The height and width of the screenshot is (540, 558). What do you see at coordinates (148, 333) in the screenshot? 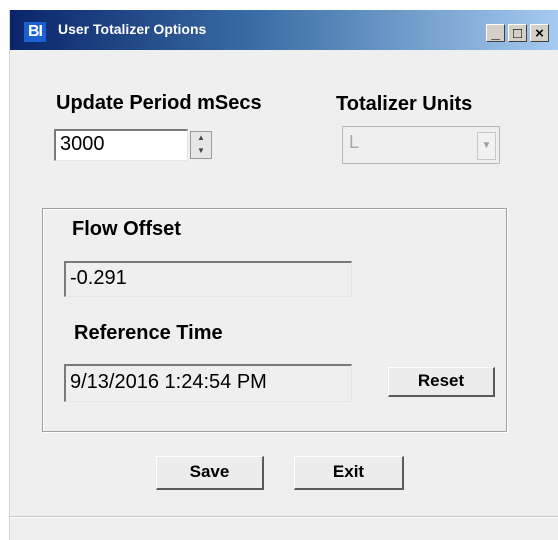
I see `reference-time-label: Reference Time` at bounding box center [148, 333].